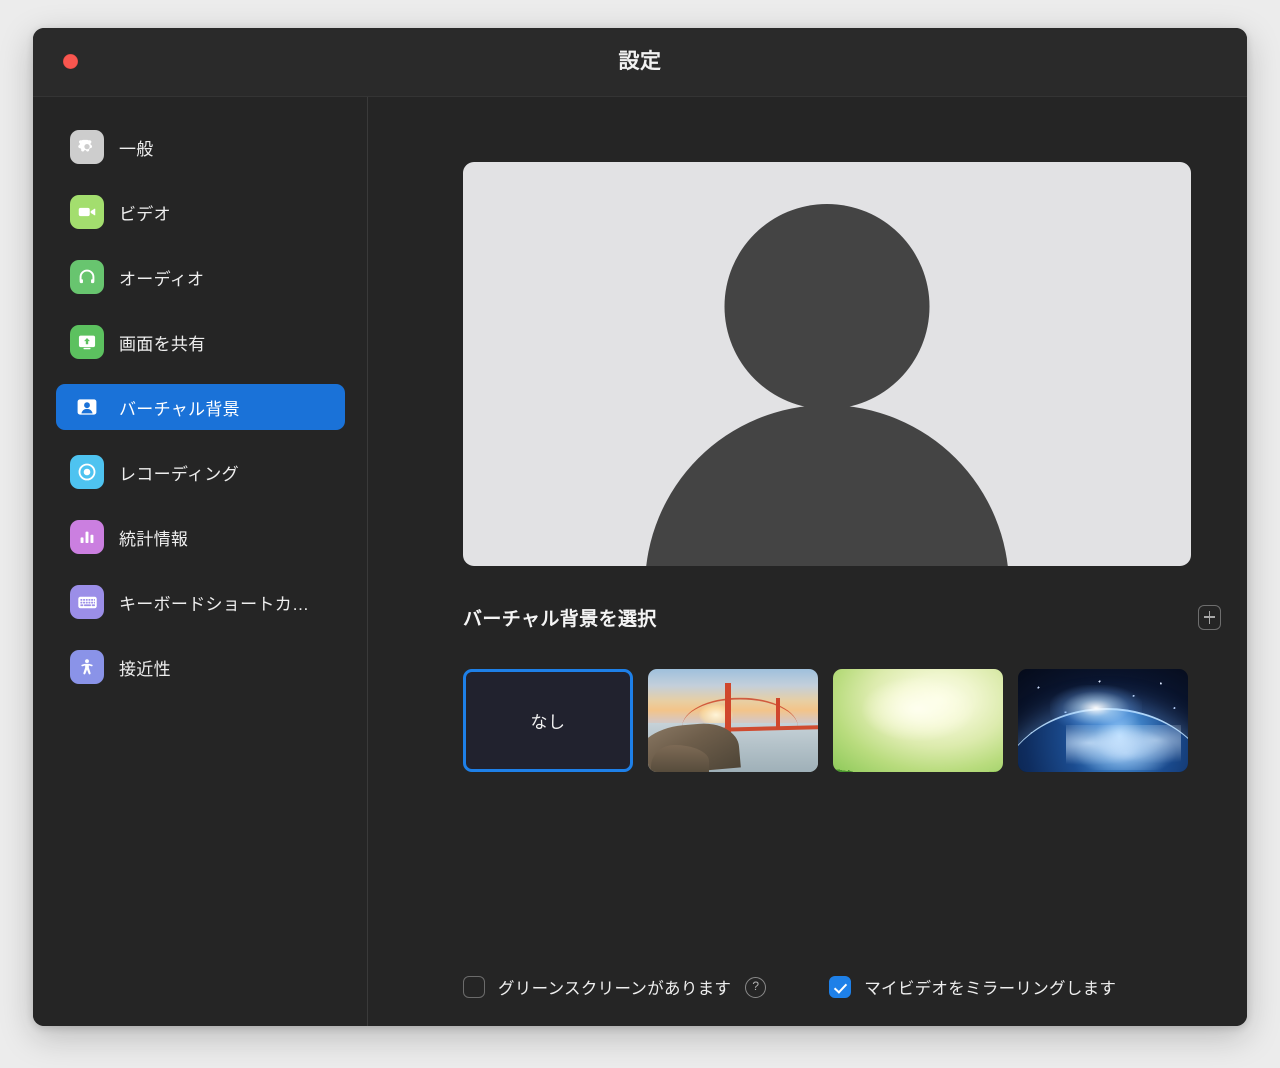  I want to click on gear-icon, so click(87, 147).